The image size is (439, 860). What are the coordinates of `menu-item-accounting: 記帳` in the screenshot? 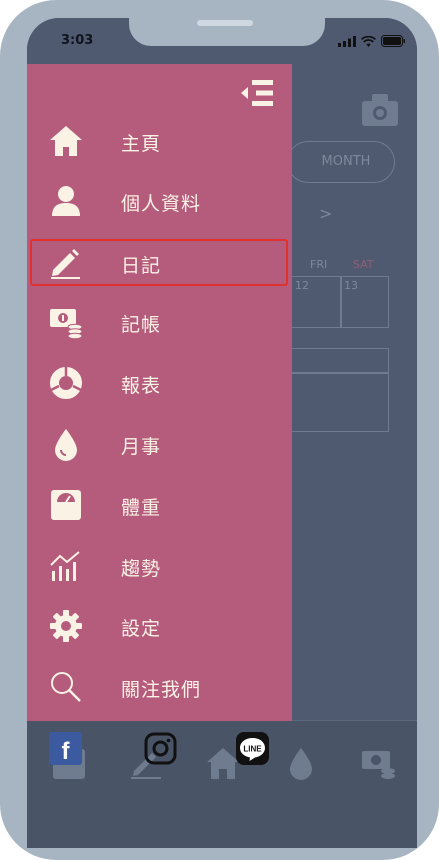 It's located at (159, 323).